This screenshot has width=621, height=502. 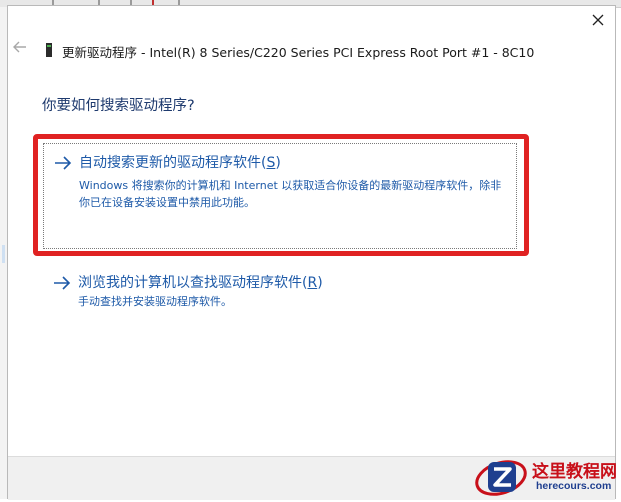 I want to click on close-button, so click(x=598, y=20).